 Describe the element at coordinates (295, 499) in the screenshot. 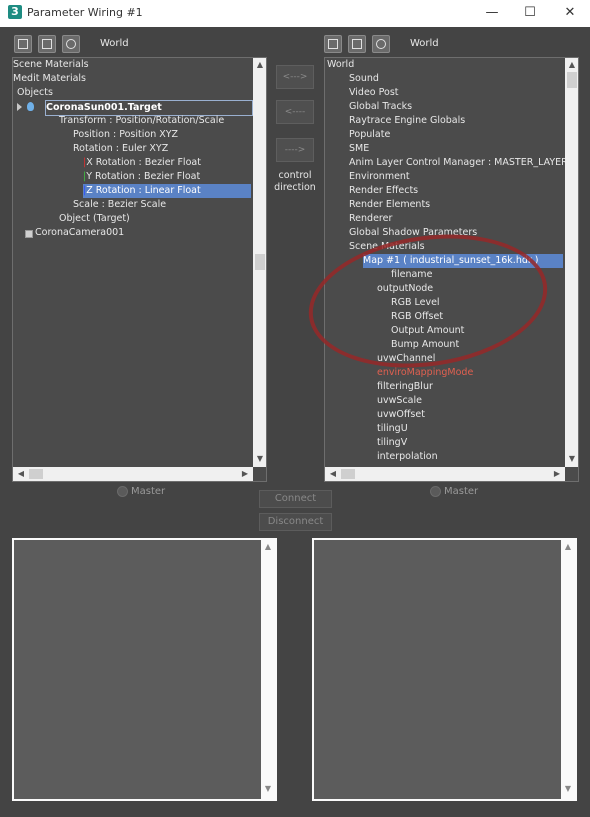

I see `connect-button: Connect` at that location.